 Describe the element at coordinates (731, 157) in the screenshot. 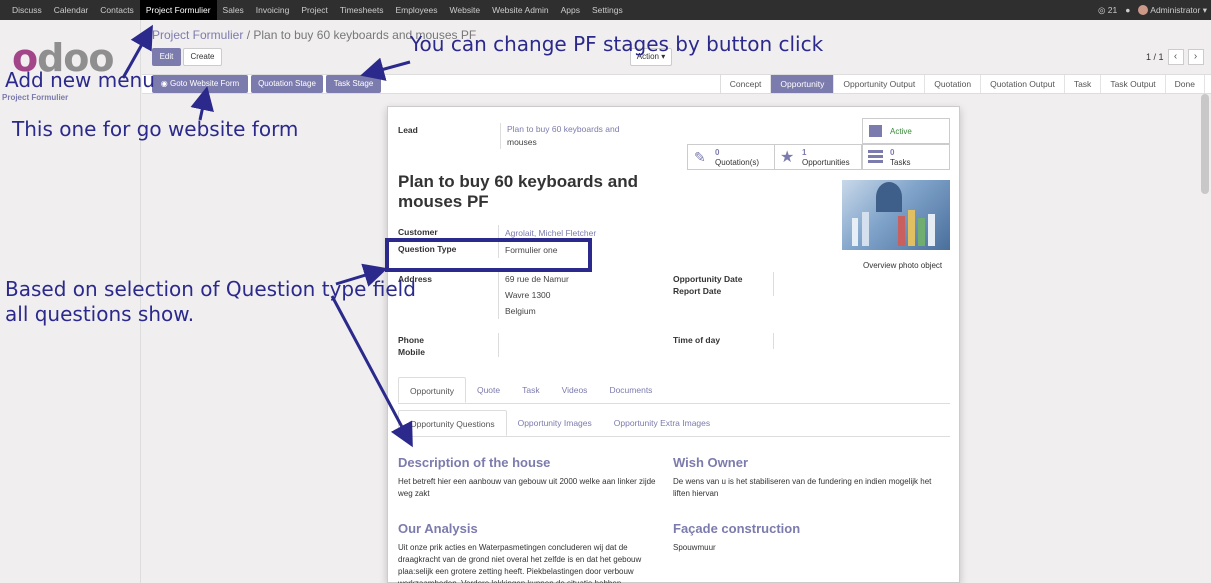

I see `quotations-smart-button: ✎ 0 Quotation(s)` at that location.